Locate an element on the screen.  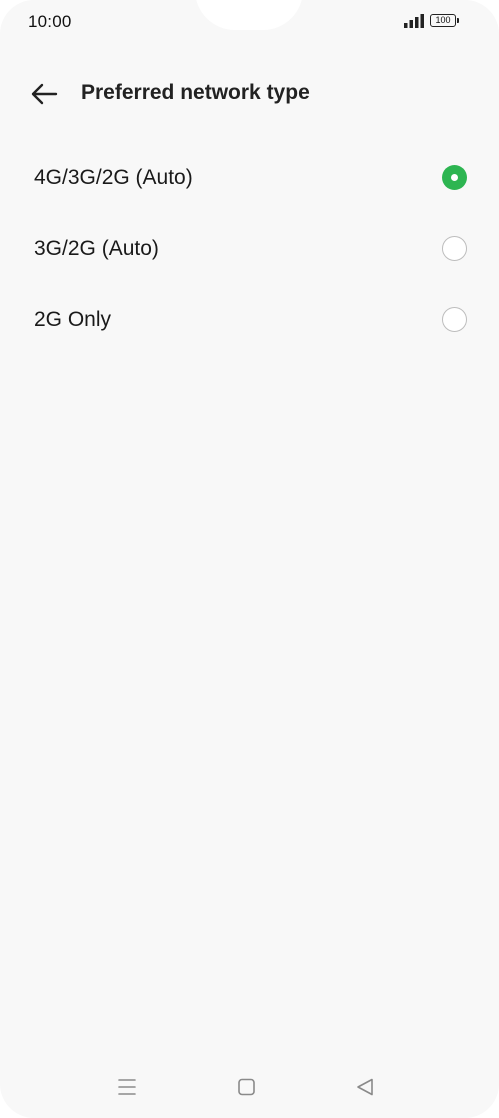
status-time: 10:00 is located at coordinates (50, 21).